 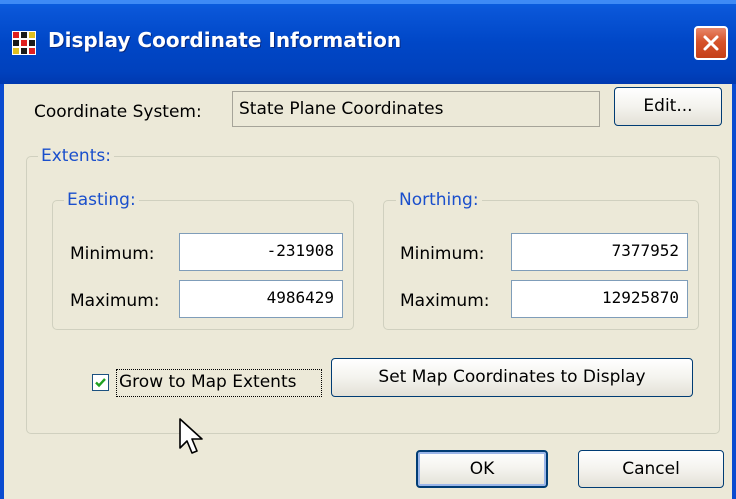 I want to click on northing-maximum-label: Maximum:, so click(x=445, y=301).